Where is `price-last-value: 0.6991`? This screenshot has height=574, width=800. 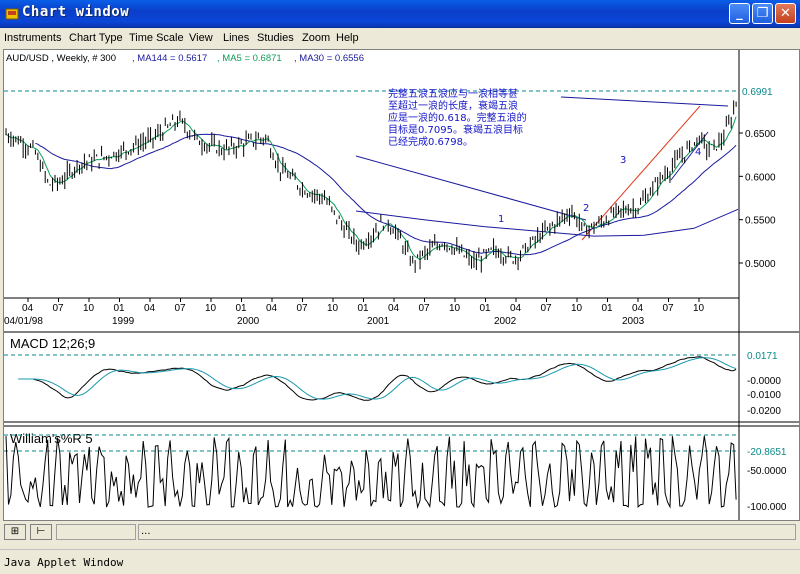 price-last-value: 0.6991 is located at coordinates (757, 92).